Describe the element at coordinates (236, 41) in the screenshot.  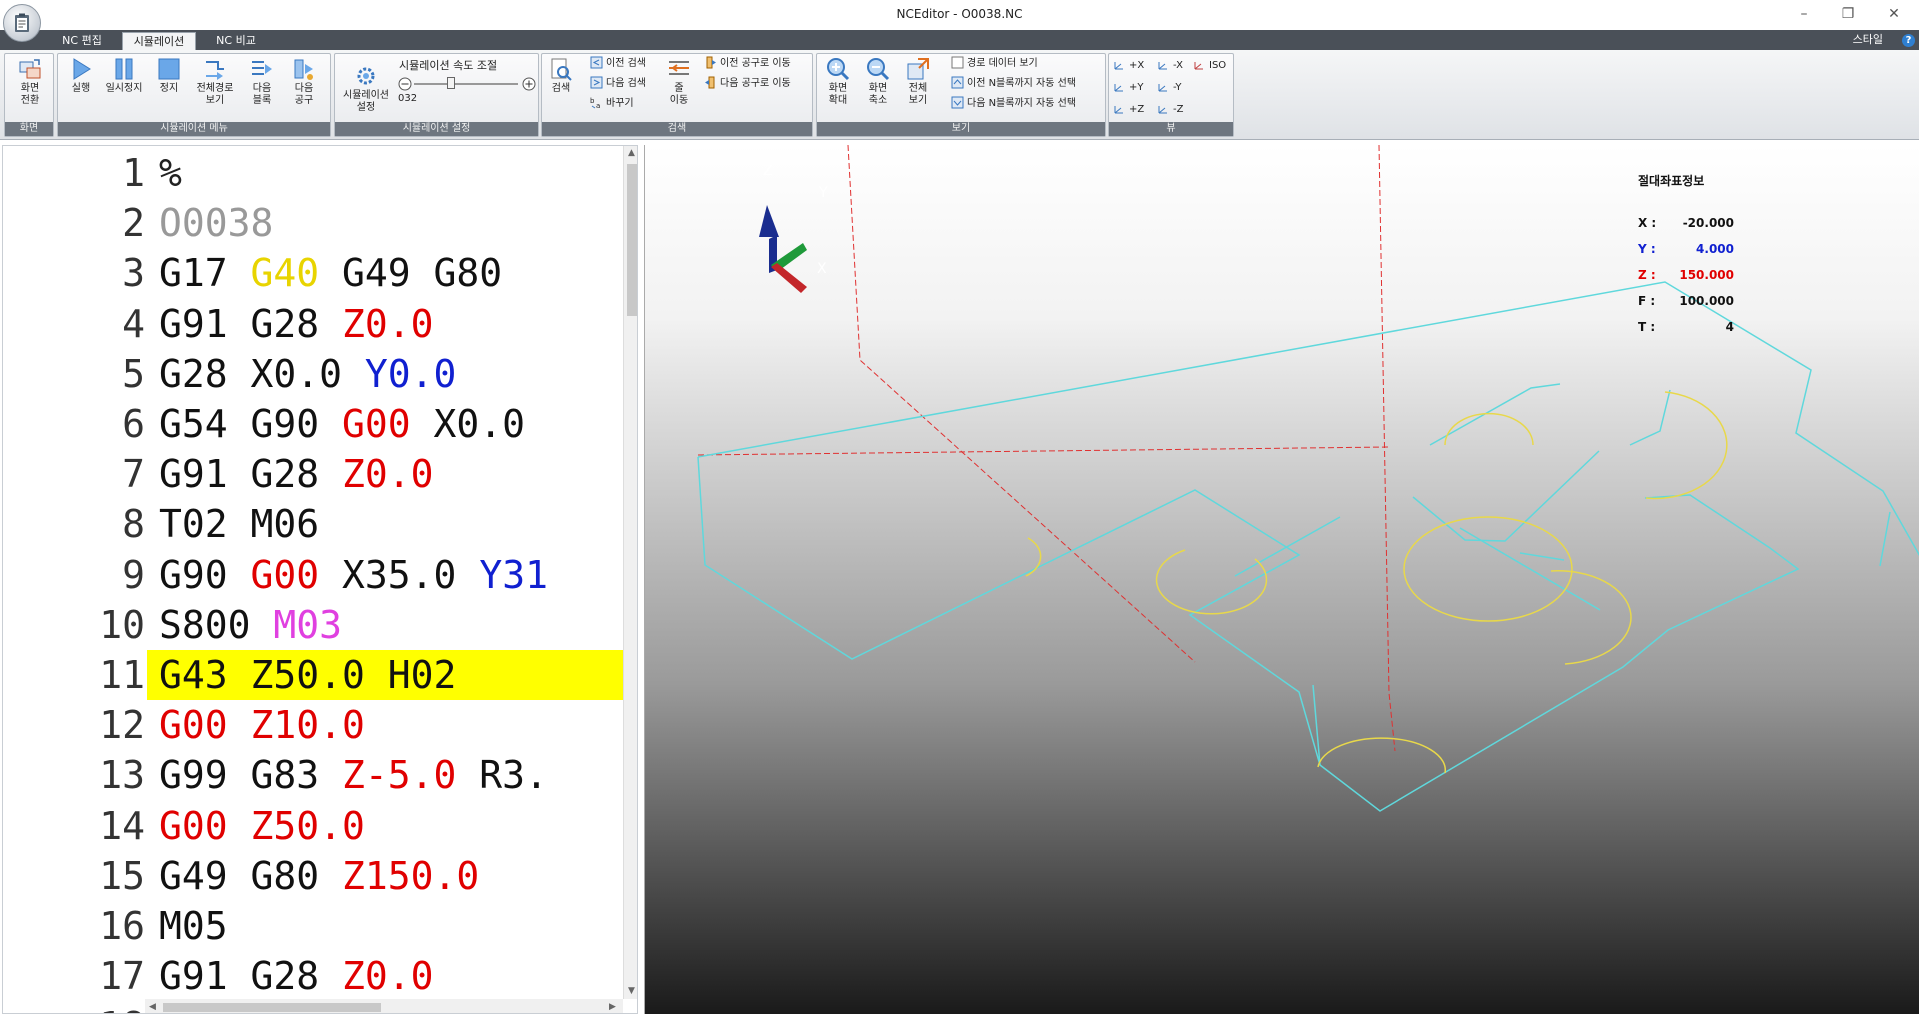
I see `tab-nc-compare: NC 비교` at that location.